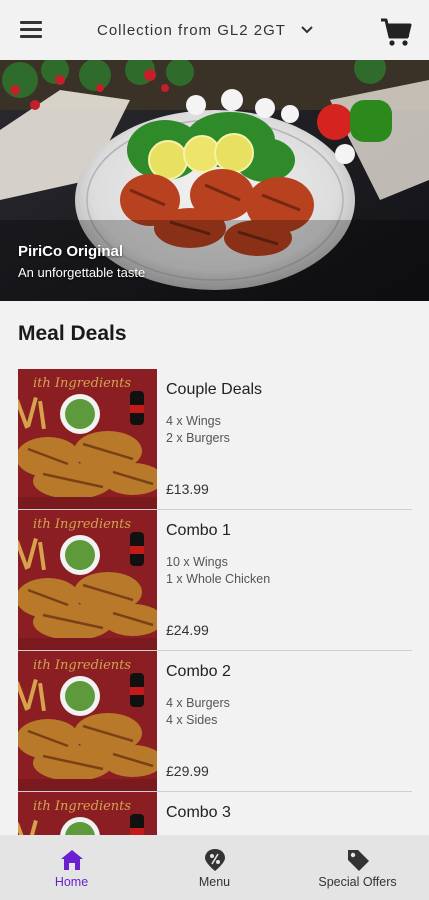 The image size is (429, 900). Describe the element at coordinates (187, 771) in the screenshot. I see `deal-price: £29.99` at that location.